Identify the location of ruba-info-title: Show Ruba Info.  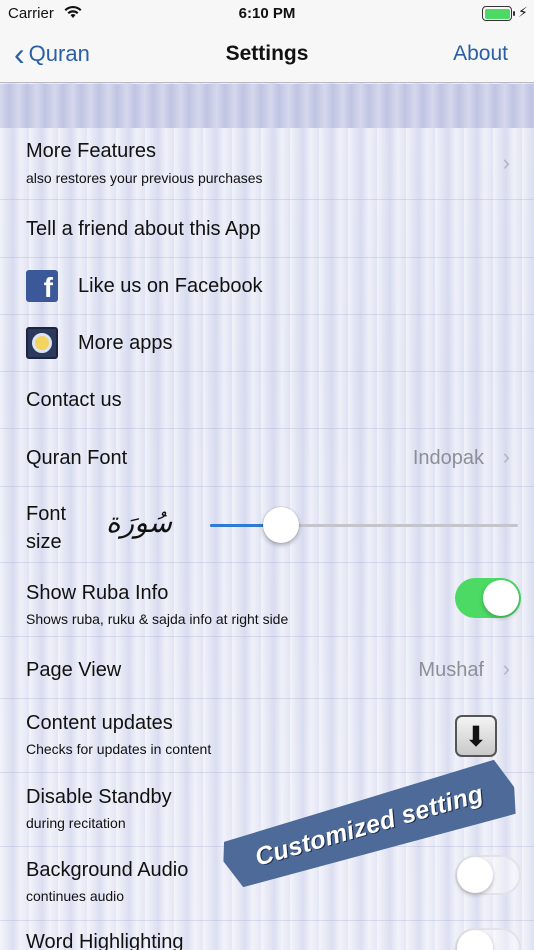
(97, 593).